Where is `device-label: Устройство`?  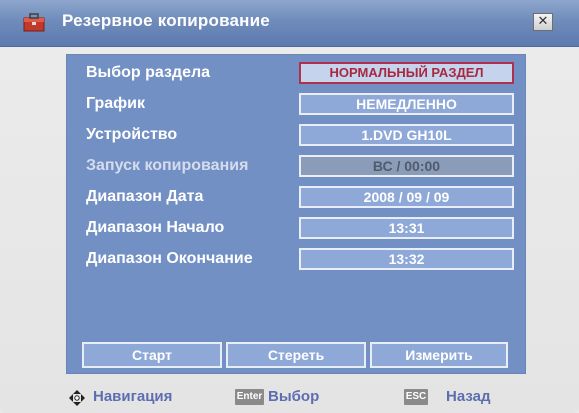
device-label: Устройство is located at coordinates (132, 134).